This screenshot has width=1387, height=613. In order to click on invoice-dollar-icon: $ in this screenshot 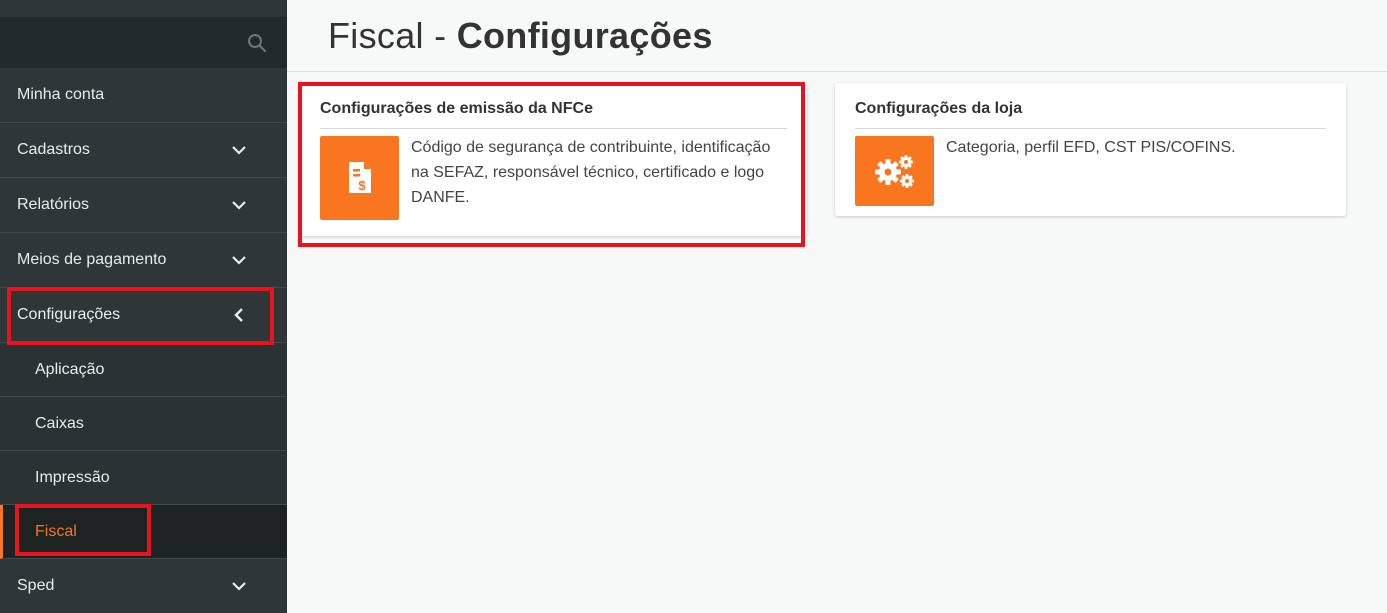, I will do `click(359, 177)`.